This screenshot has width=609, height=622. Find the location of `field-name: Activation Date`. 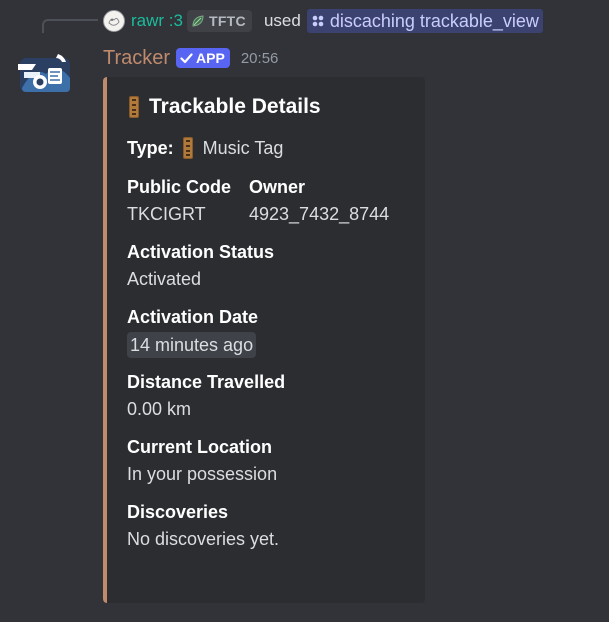

field-name: Activation Date is located at coordinates (193, 317).